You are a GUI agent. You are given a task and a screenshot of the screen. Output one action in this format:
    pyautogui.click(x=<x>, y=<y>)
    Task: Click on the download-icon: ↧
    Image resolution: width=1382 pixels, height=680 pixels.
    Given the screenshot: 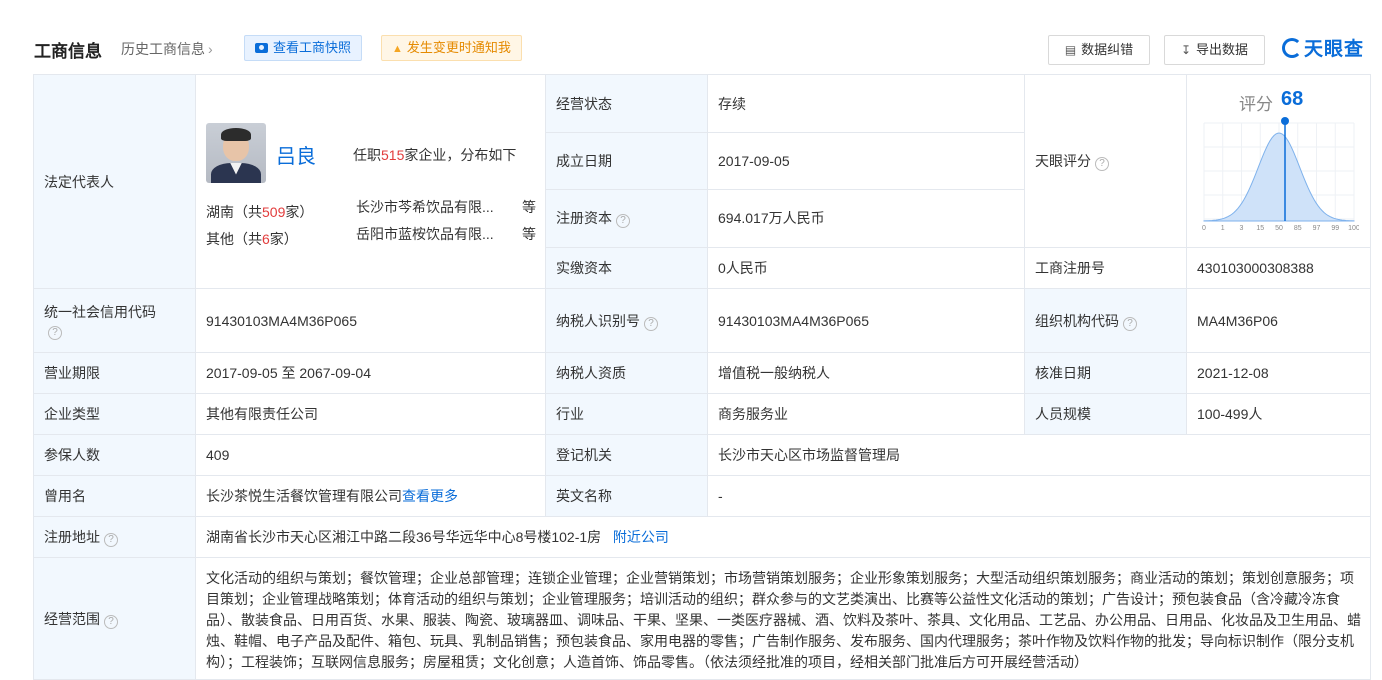 What is the action you would take?
    pyautogui.click(x=1186, y=50)
    